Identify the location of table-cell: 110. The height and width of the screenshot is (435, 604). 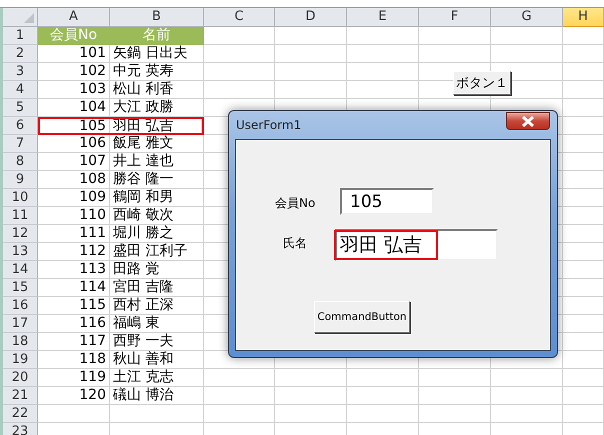
(74, 216).